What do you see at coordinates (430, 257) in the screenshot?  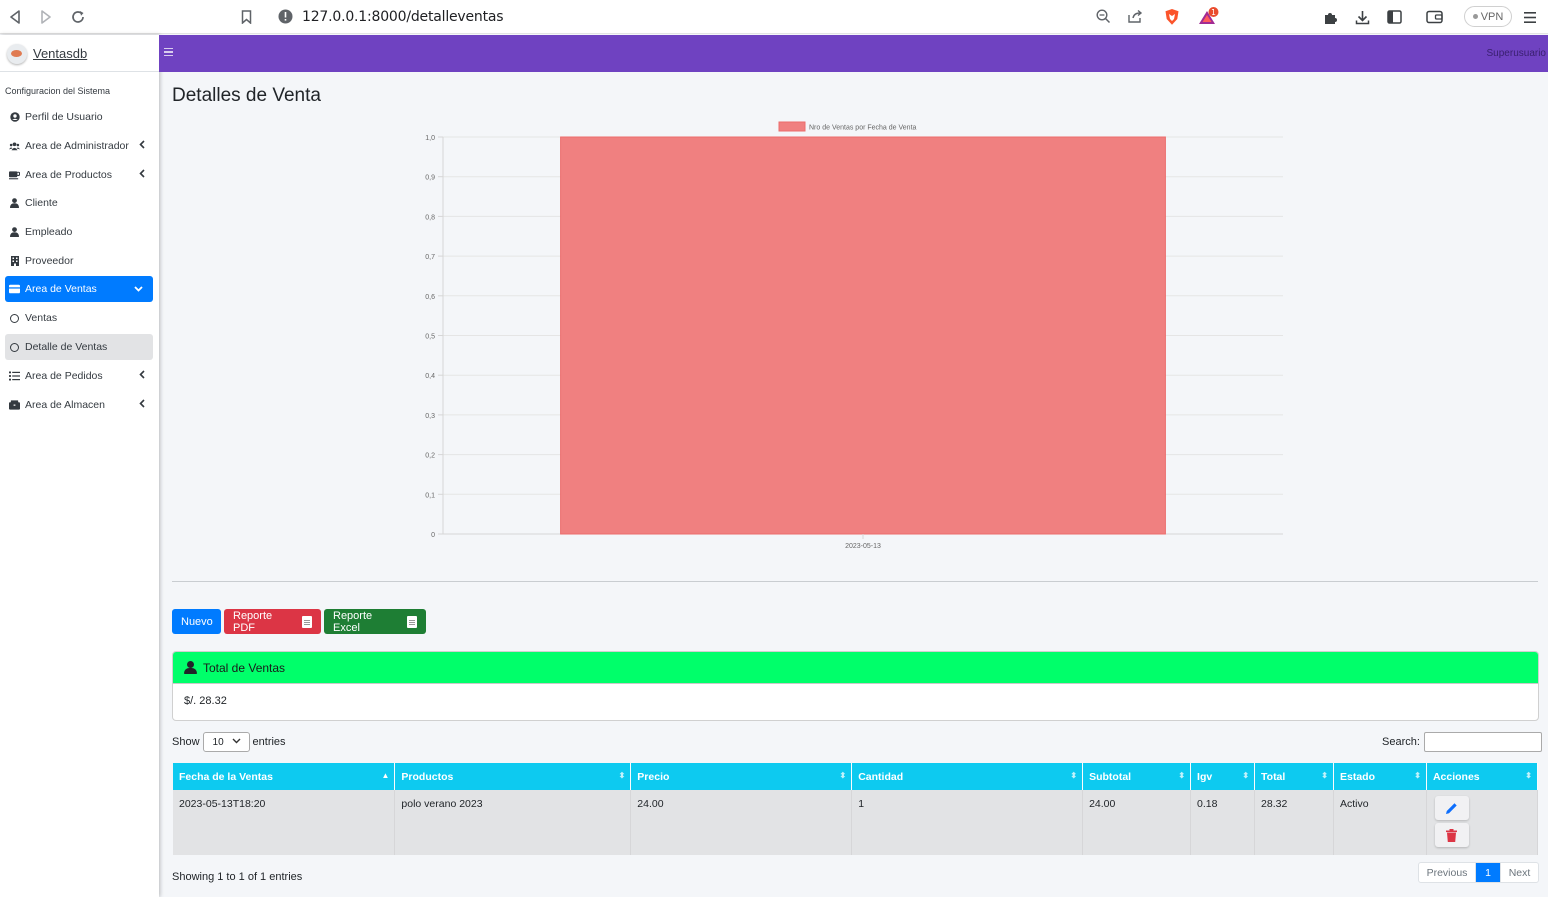 I see `y-tick-label: 0,7` at bounding box center [430, 257].